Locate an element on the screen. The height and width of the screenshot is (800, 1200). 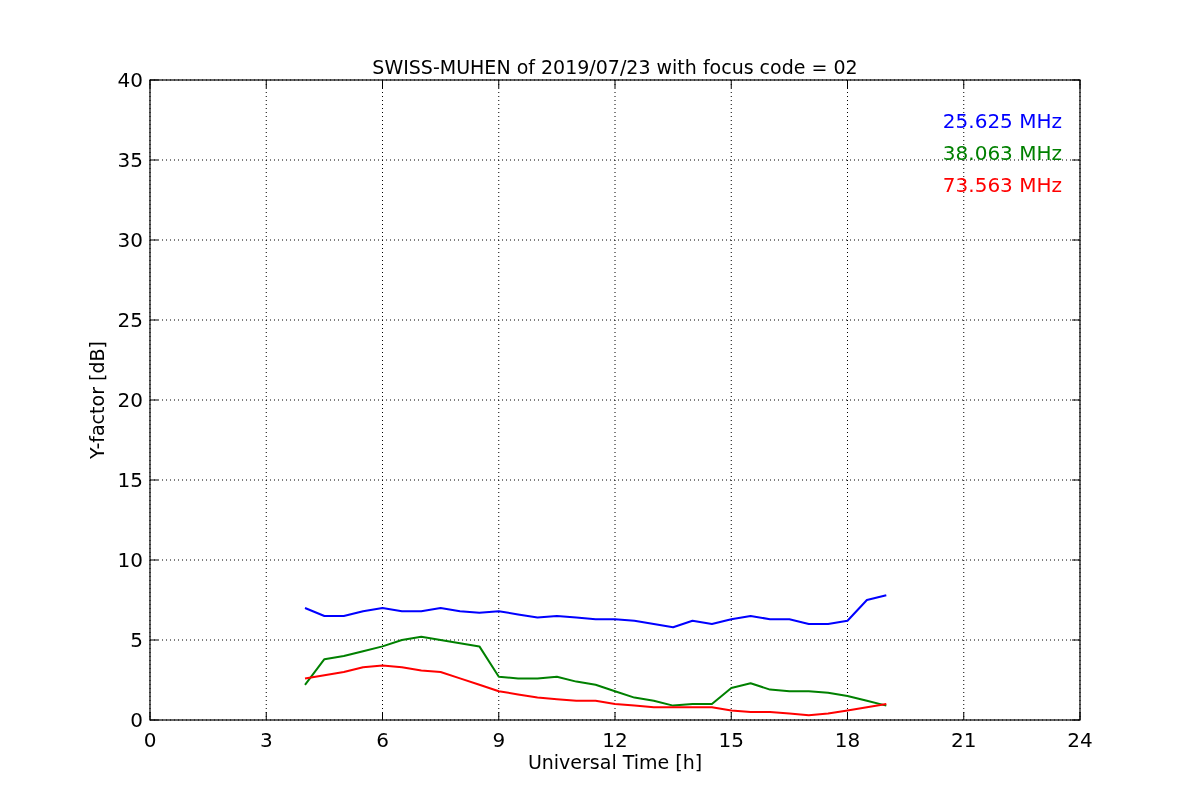
tick-label: 10 is located at coordinates (130, 560).